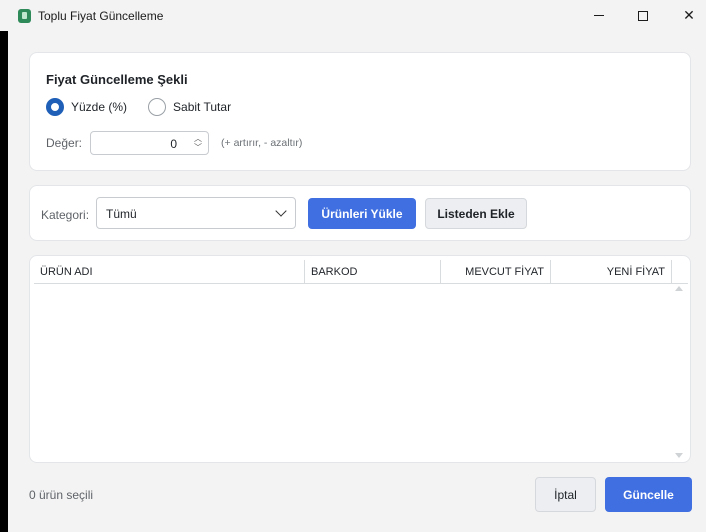 The height and width of the screenshot is (532, 706). What do you see at coordinates (565, 494) in the screenshot?
I see `cancel-button: İptal` at bounding box center [565, 494].